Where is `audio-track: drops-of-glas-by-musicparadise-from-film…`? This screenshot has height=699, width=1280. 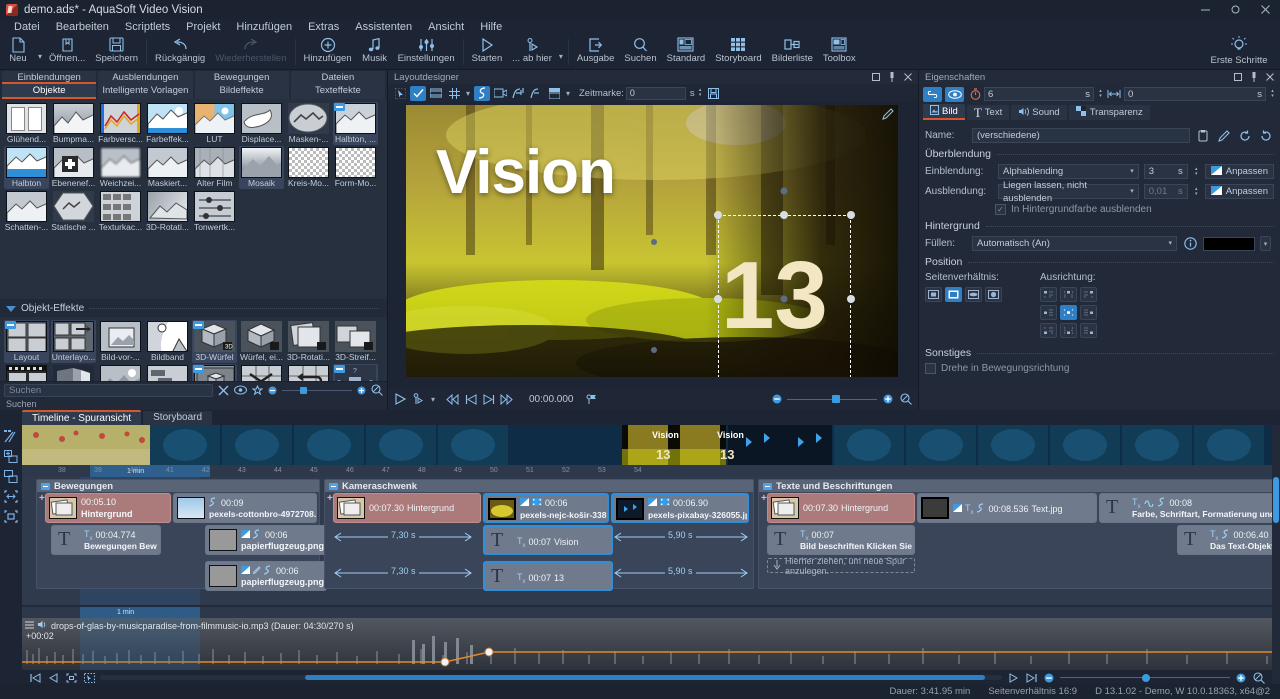 audio-track: drops-of-glas-by-musicparadise-from-film… is located at coordinates (647, 644).